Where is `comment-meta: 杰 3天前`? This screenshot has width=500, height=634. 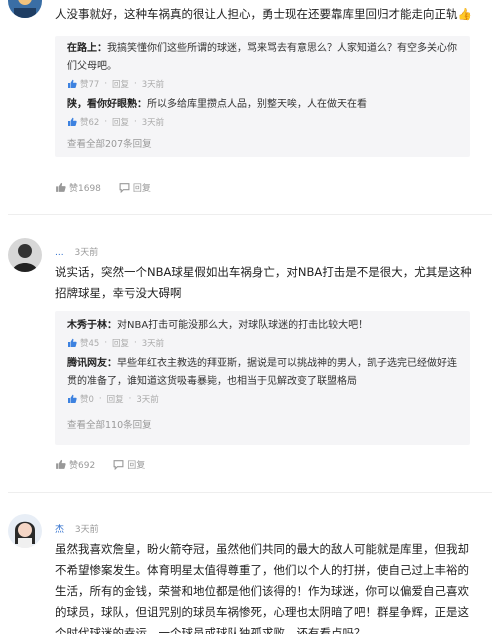
comment-meta: 杰 3天前 is located at coordinates (77, 528).